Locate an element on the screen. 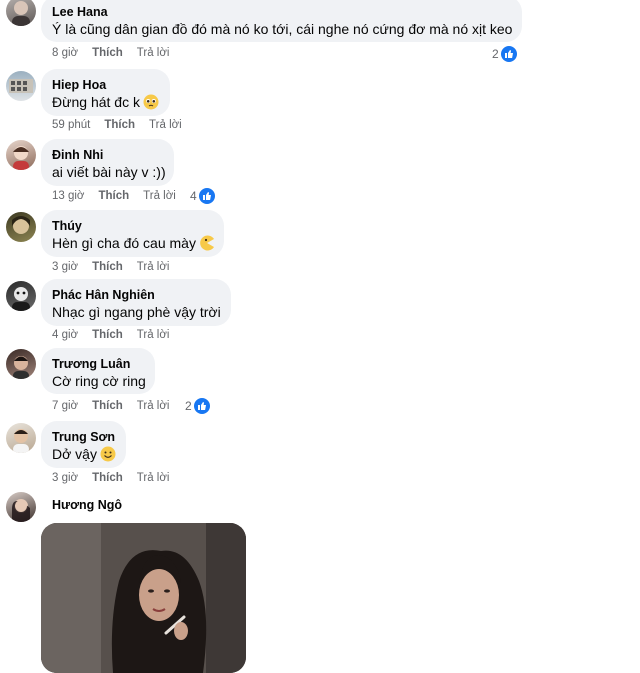 The image size is (640, 673). reaction-number: 4 is located at coordinates (193, 196).